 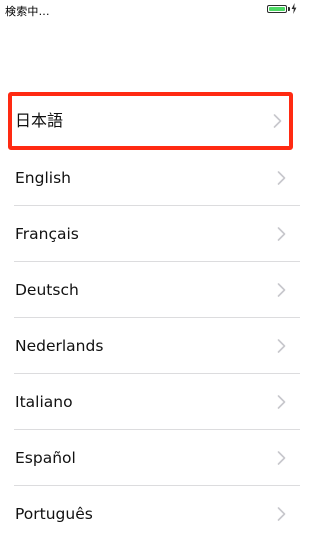 What do you see at coordinates (150, 458) in the screenshot?
I see `language-row-spanish: Español` at bounding box center [150, 458].